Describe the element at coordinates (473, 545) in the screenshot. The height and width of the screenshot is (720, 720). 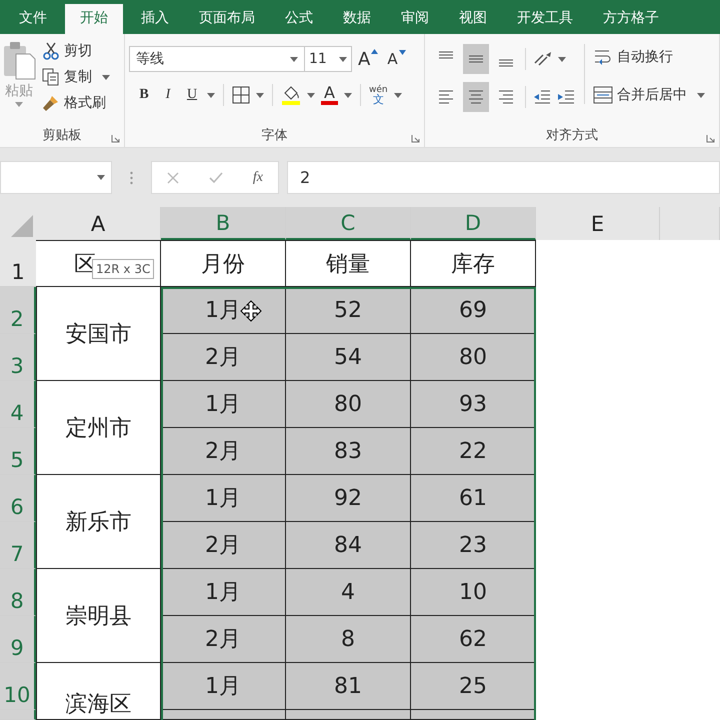
I see `table-cell: 23` at that location.